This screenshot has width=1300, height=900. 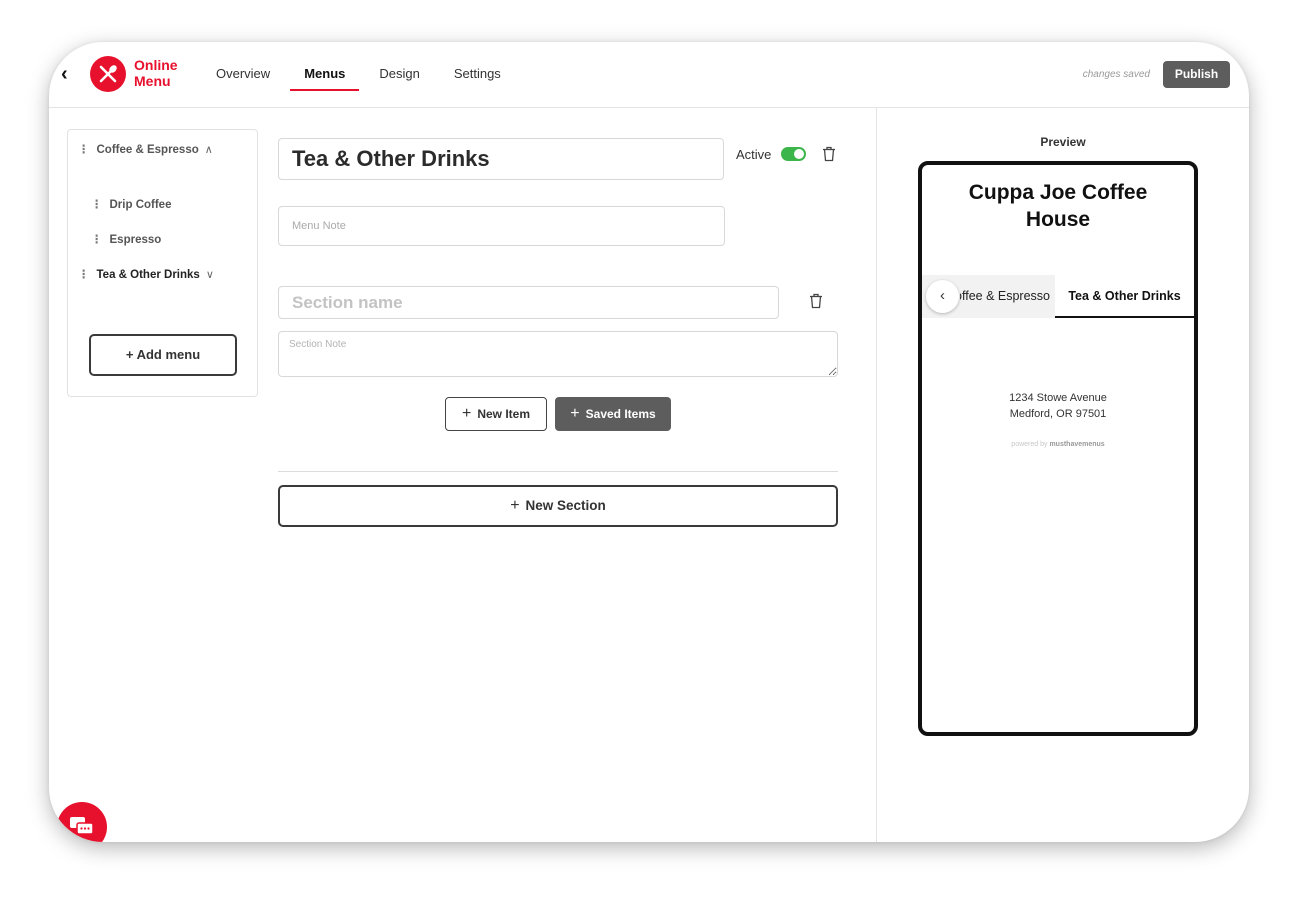 I want to click on address-line-1: 1234 Stowe Avenue, so click(x=1058, y=398).